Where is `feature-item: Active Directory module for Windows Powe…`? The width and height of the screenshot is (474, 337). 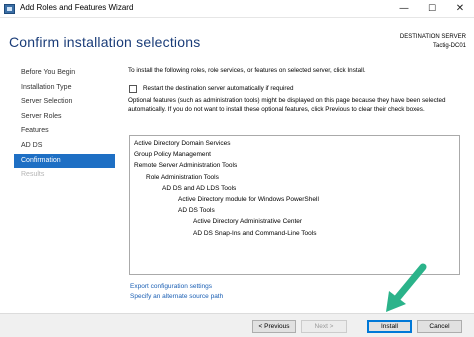 feature-item: Active Directory module for Windows Powe… is located at coordinates (248, 199).